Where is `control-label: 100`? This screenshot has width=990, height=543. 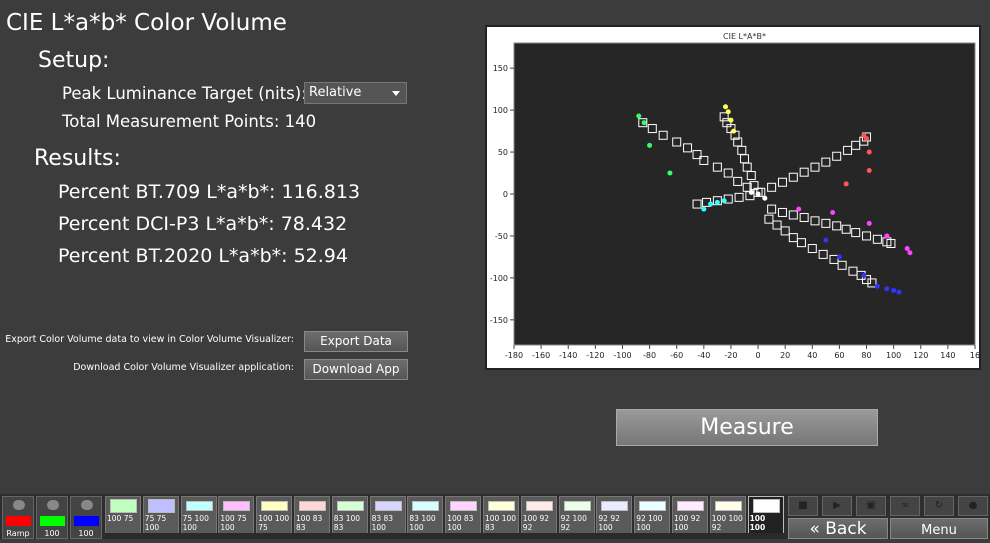 control-label: 100 is located at coordinates (86, 533).